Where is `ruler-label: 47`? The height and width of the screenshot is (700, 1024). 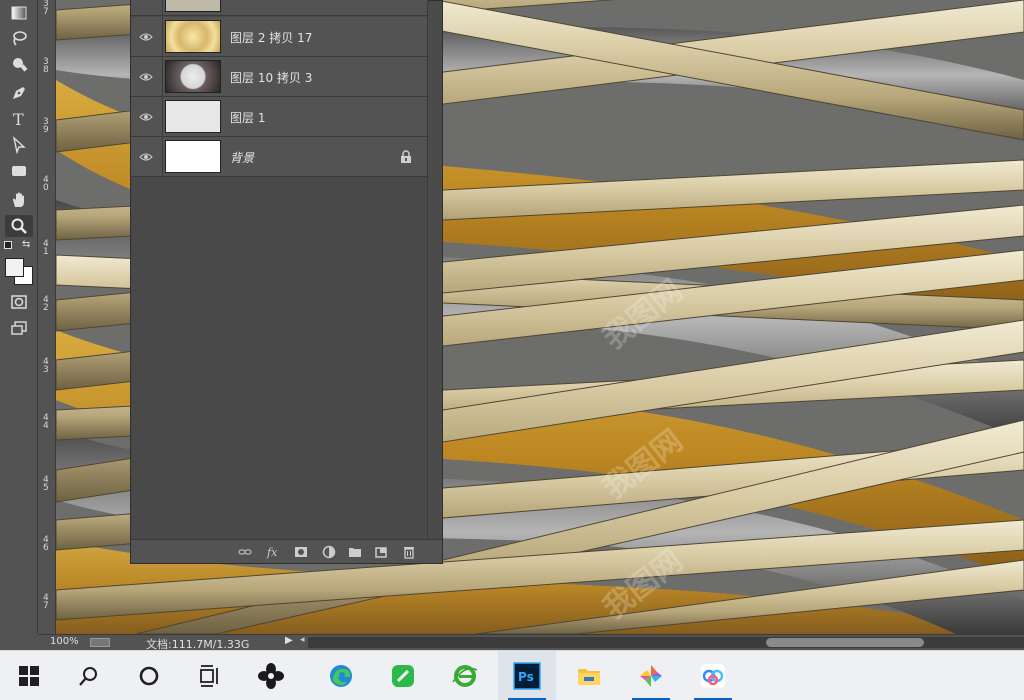 ruler-label: 47 is located at coordinates (46, 602).